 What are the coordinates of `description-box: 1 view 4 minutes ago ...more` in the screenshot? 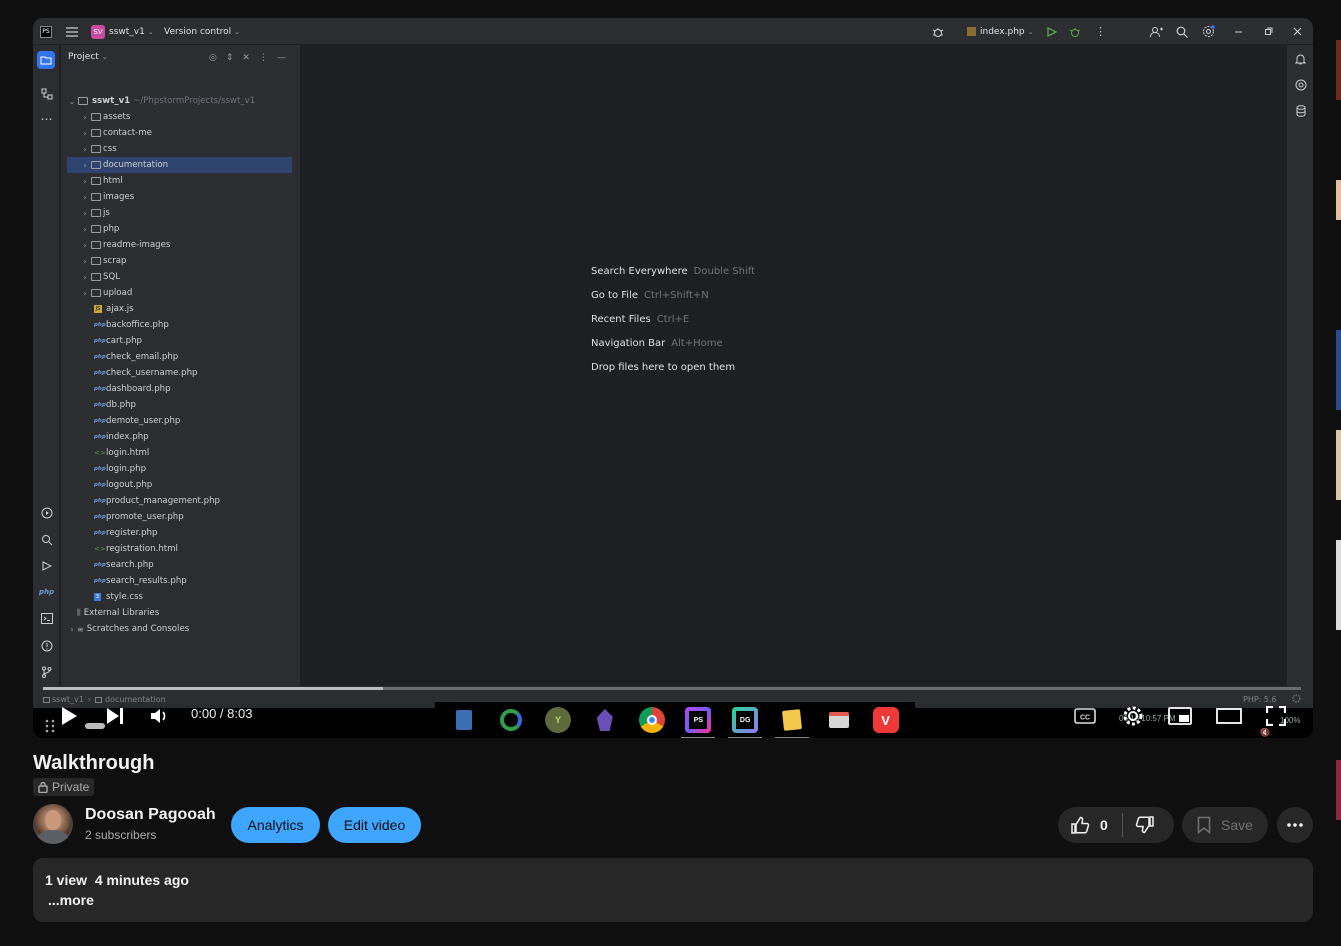 It's located at (673, 890).